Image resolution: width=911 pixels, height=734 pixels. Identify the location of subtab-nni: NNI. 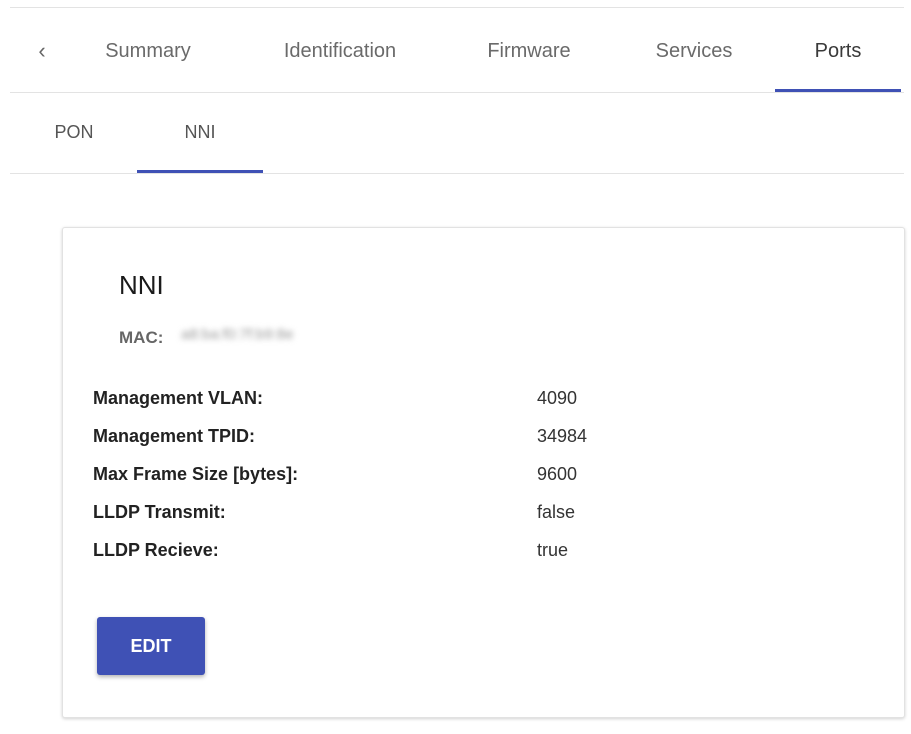
(200, 145).